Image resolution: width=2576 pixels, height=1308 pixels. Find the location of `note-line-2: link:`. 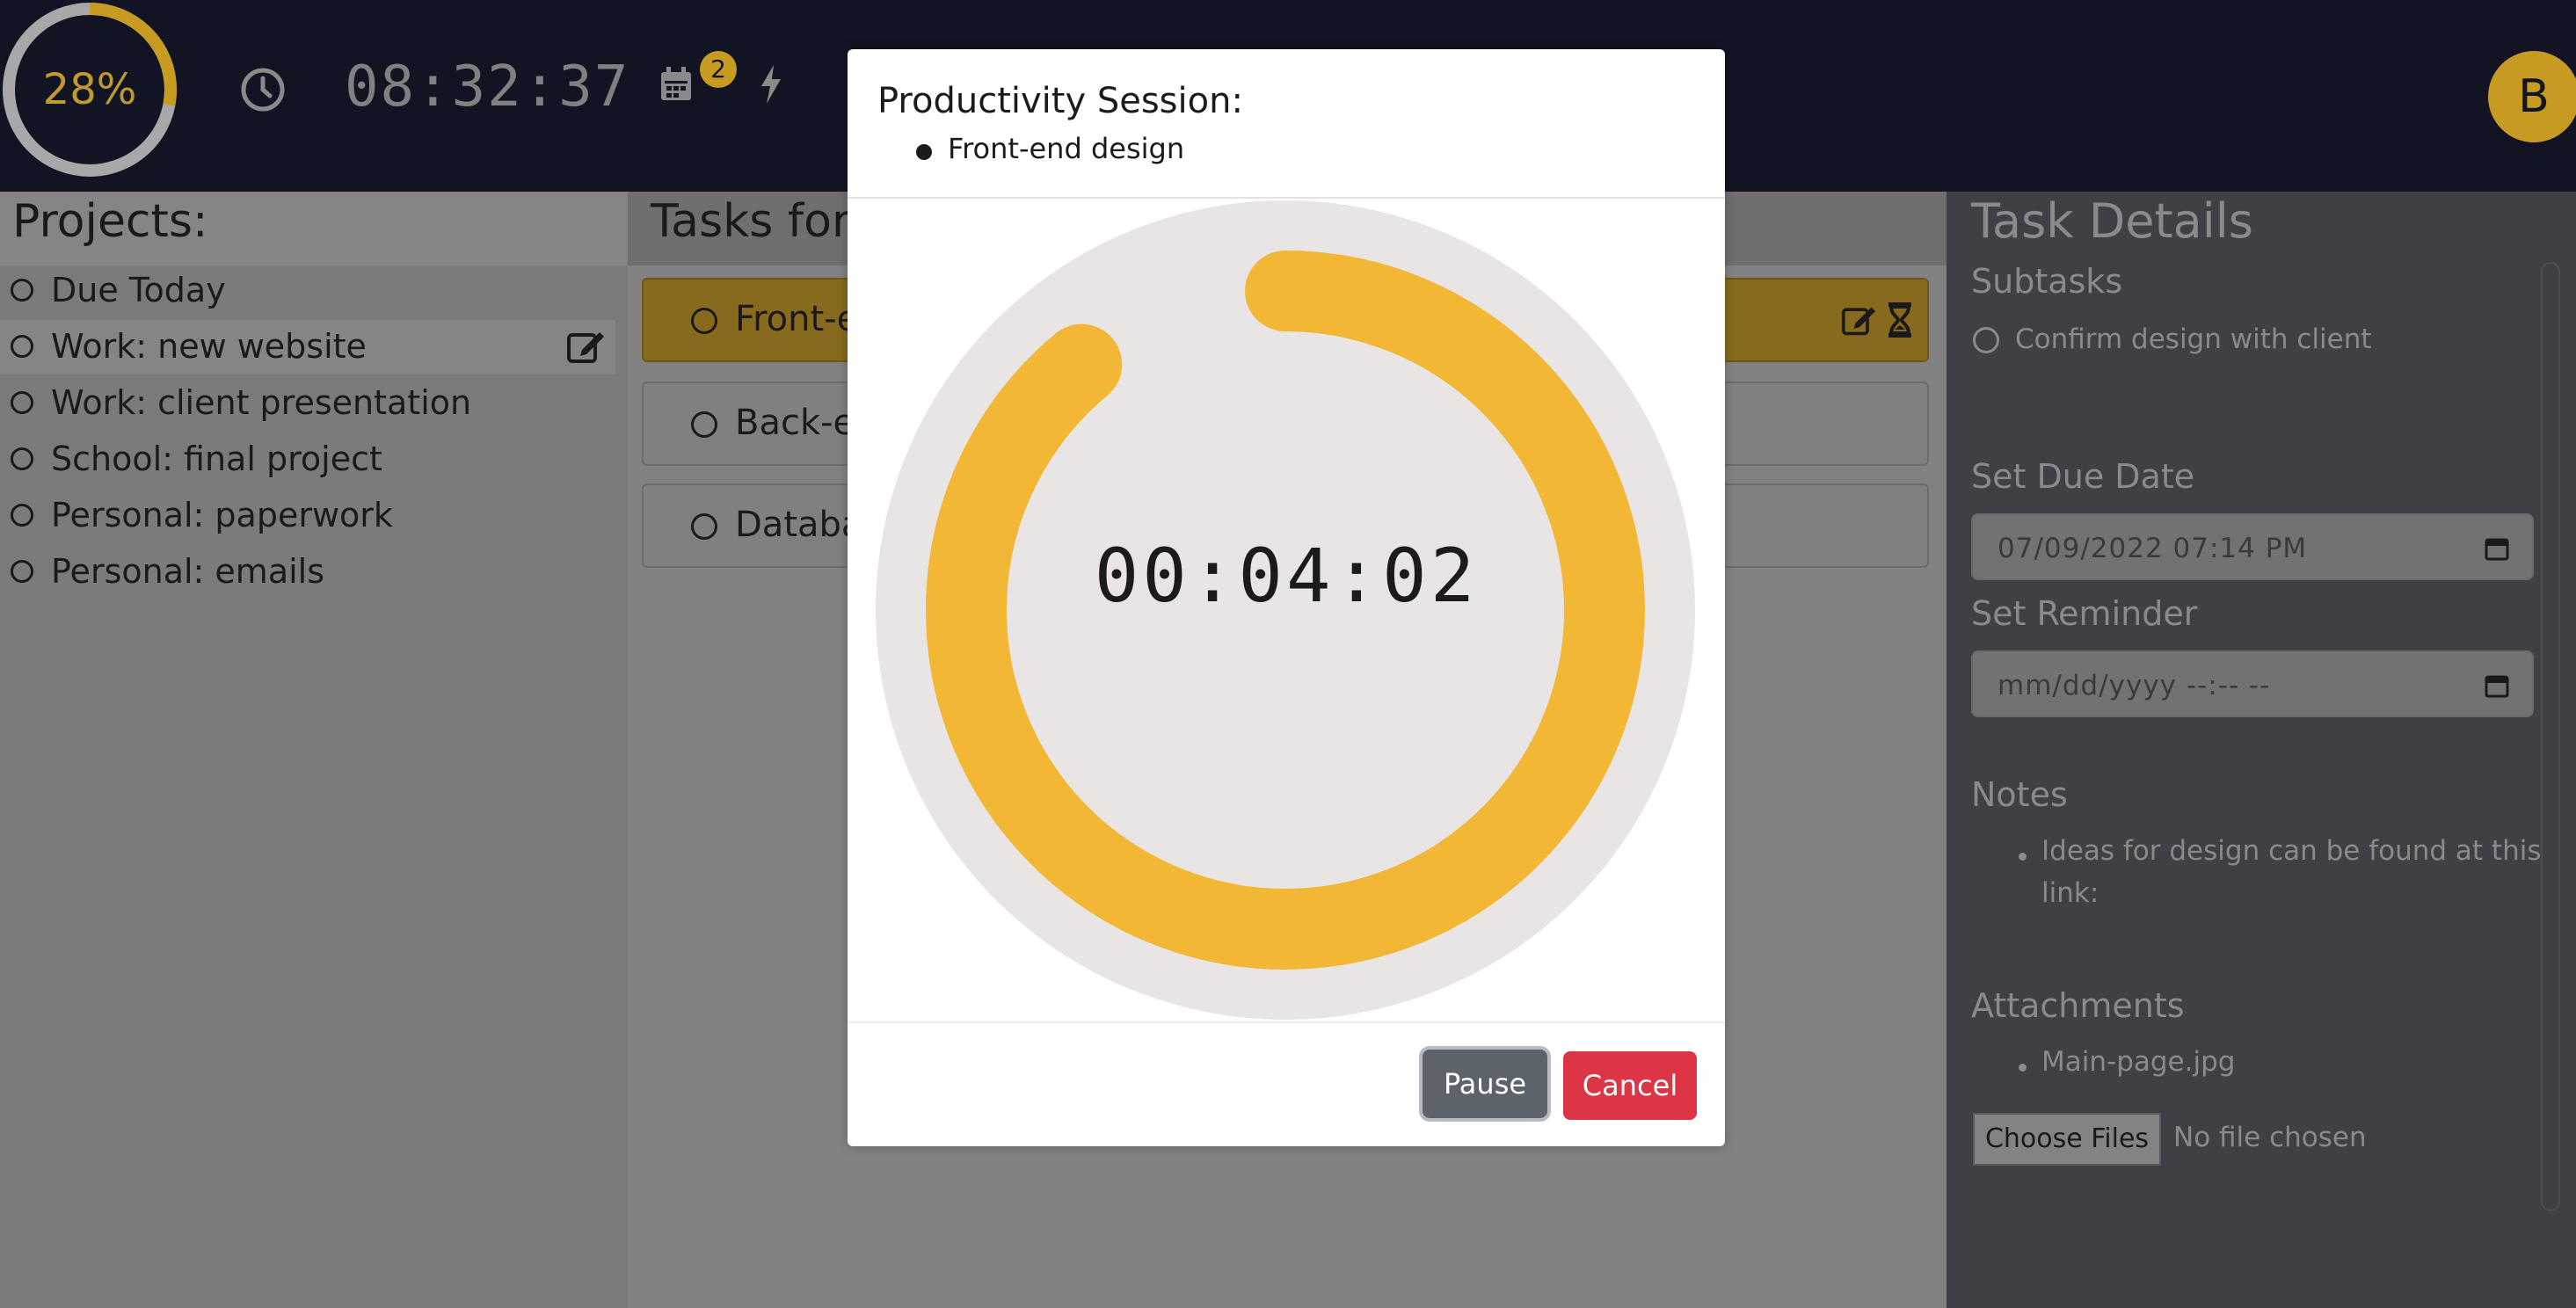

note-line-2: link: is located at coordinates (2070, 893).